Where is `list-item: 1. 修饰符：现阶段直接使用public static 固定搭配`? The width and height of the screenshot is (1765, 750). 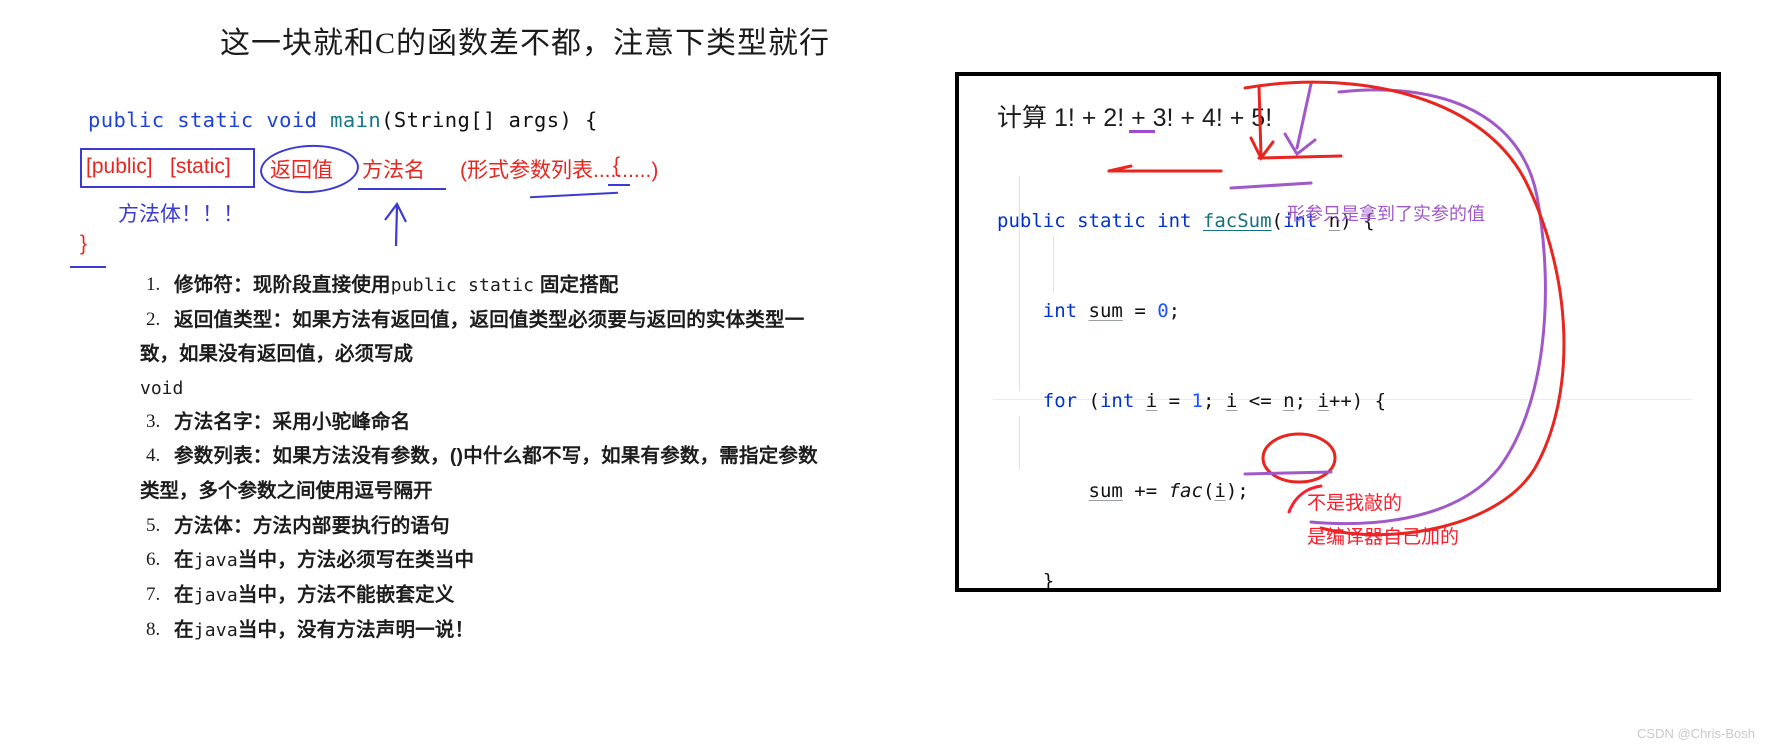
list-item: 1. 修饰符：现阶段直接使用public static 固定搭配 is located at coordinates (500, 286).